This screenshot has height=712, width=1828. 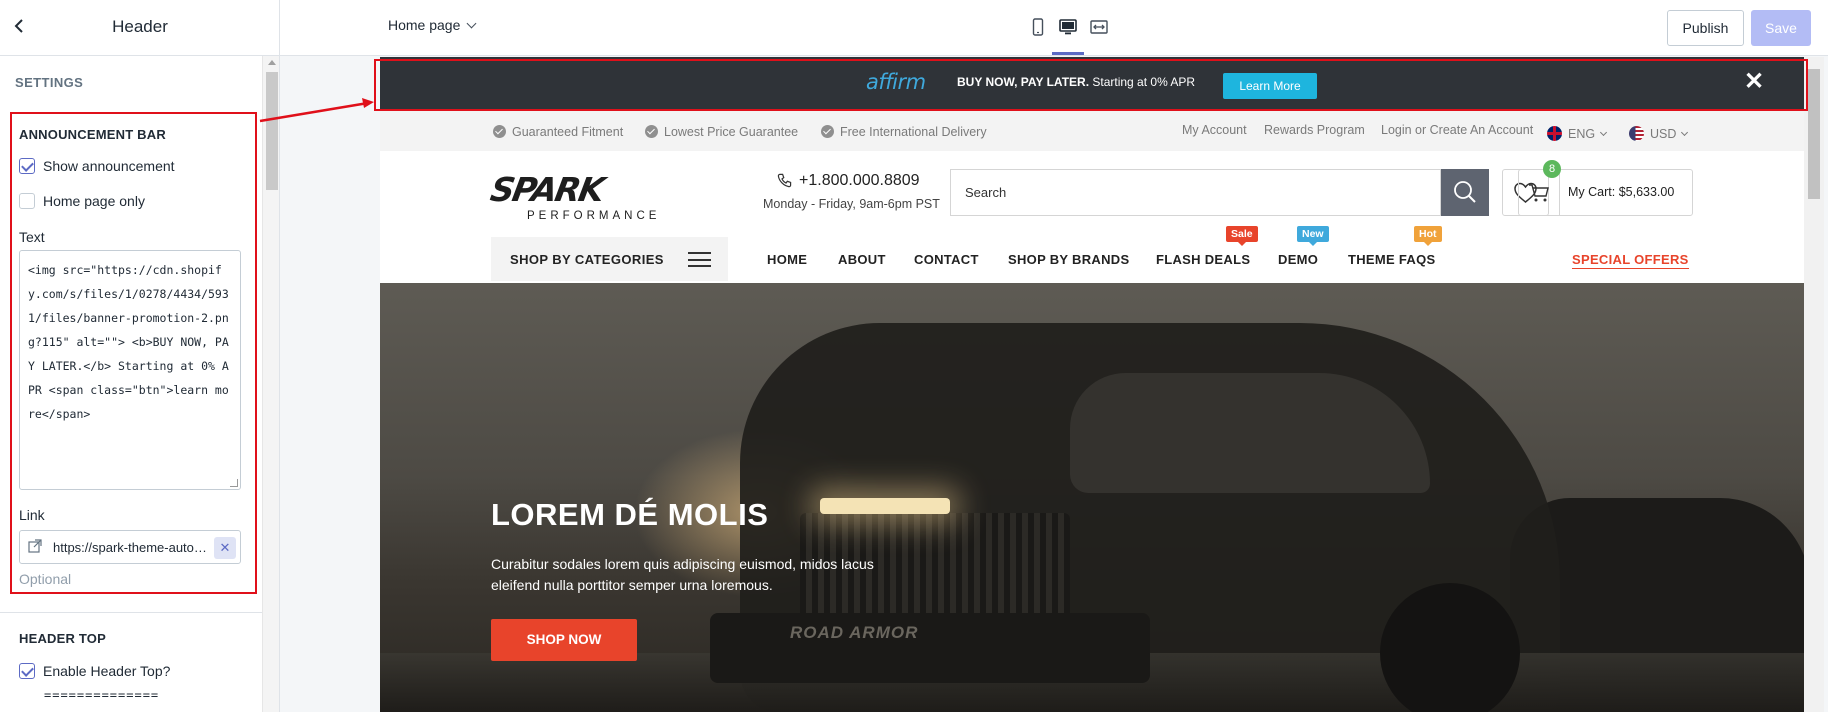 What do you see at coordinates (1250, 433) in the screenshot?
I see `truck-window` at bounding box center [1250, 433].